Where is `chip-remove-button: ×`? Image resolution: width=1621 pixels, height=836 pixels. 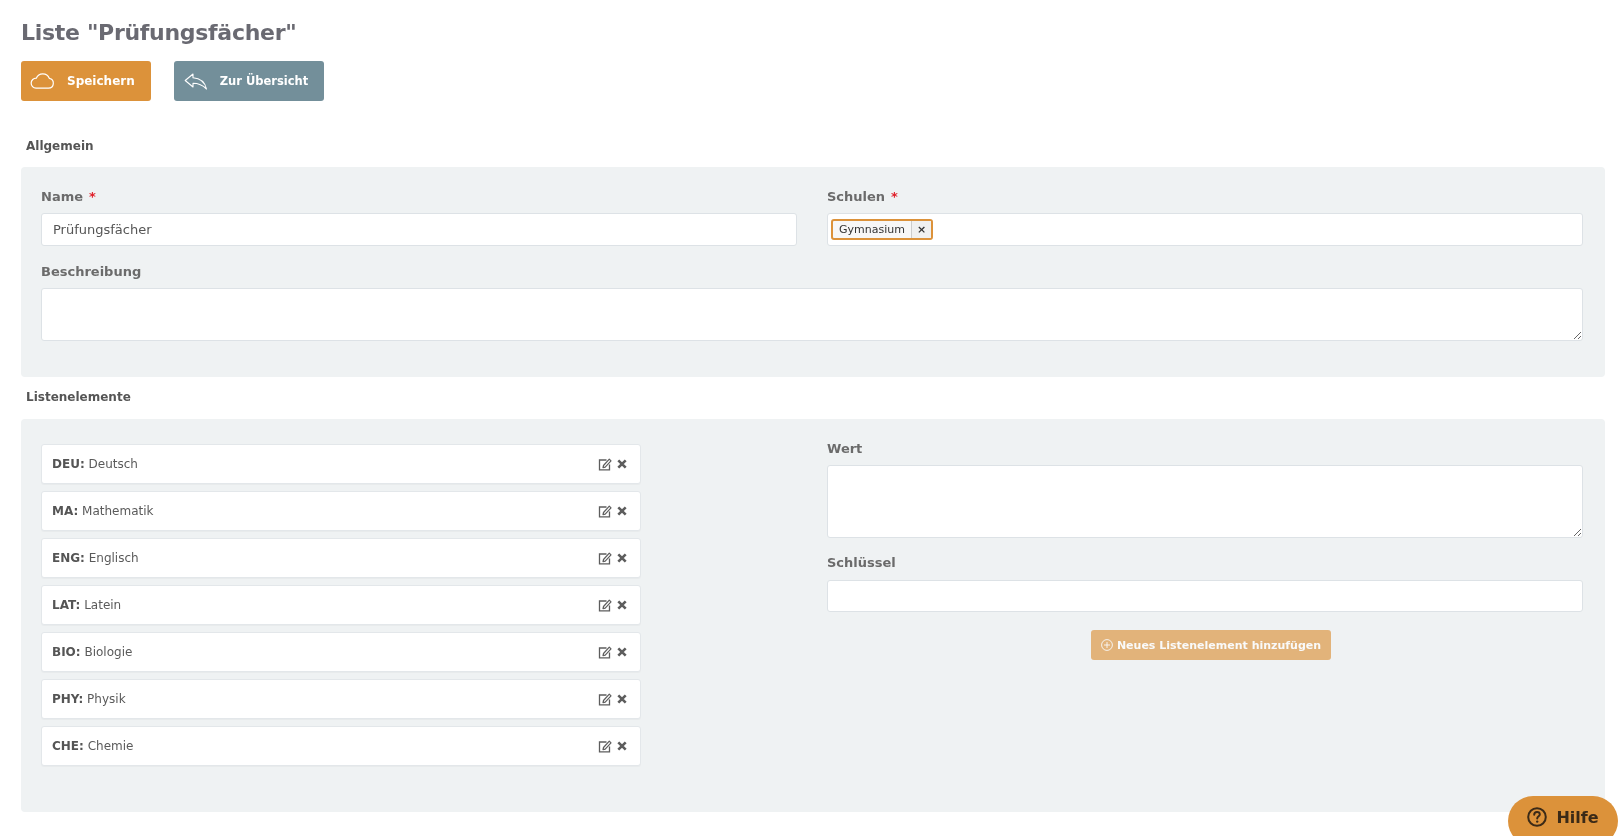
chip-remove-button: × is located at coordinates (921, 229).